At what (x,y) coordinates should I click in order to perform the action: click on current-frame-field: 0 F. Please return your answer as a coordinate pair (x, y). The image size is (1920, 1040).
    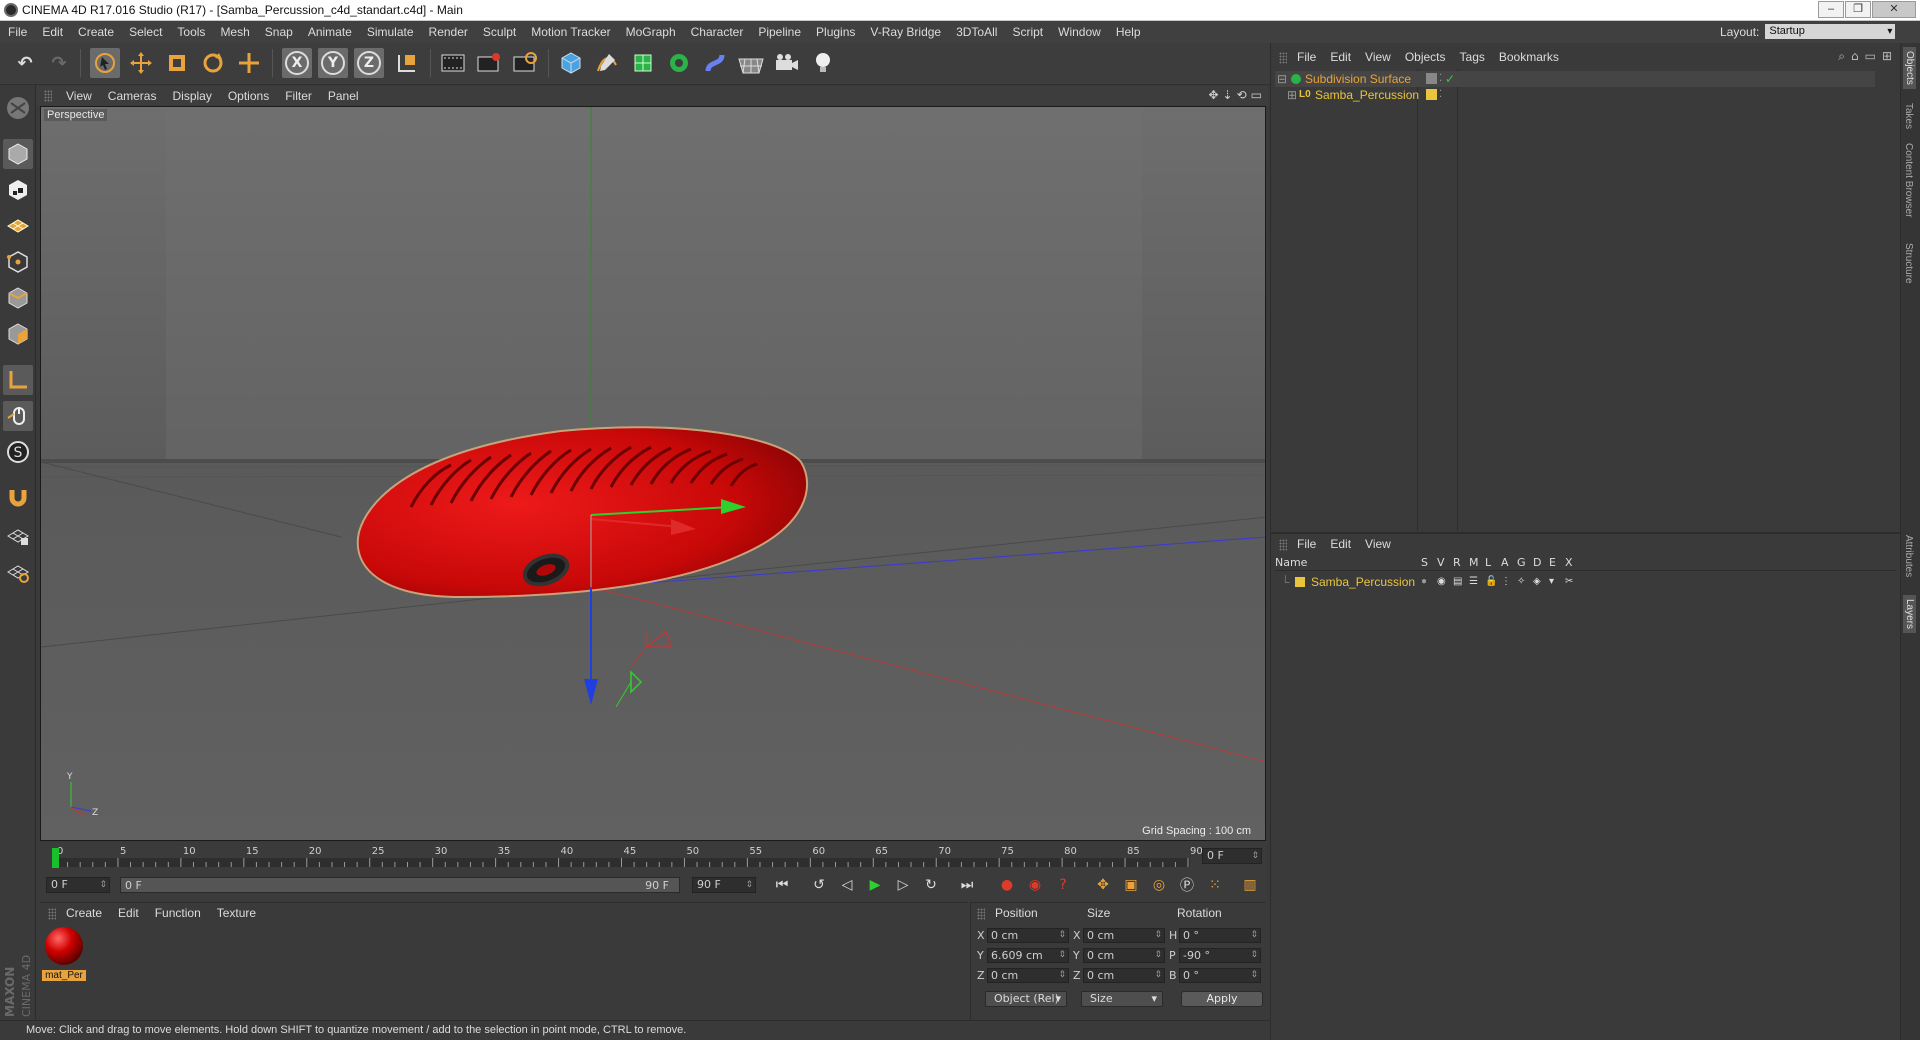
    Looking at the image, I should click on (1232, 856).